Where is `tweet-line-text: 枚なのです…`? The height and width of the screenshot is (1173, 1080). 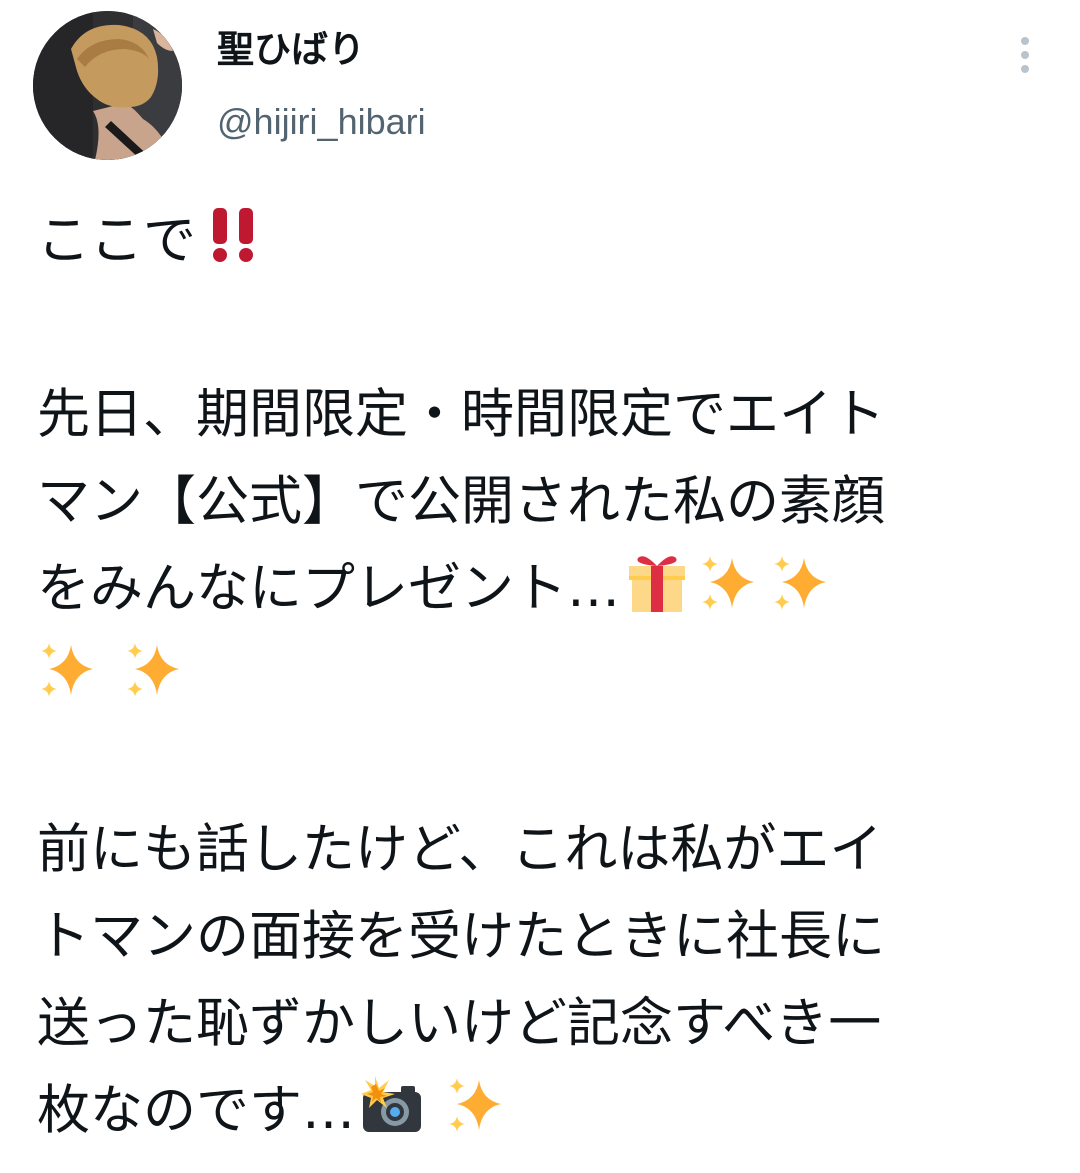 tweet-line-text: 枚なのです… is located at coordinates (196, 1110).